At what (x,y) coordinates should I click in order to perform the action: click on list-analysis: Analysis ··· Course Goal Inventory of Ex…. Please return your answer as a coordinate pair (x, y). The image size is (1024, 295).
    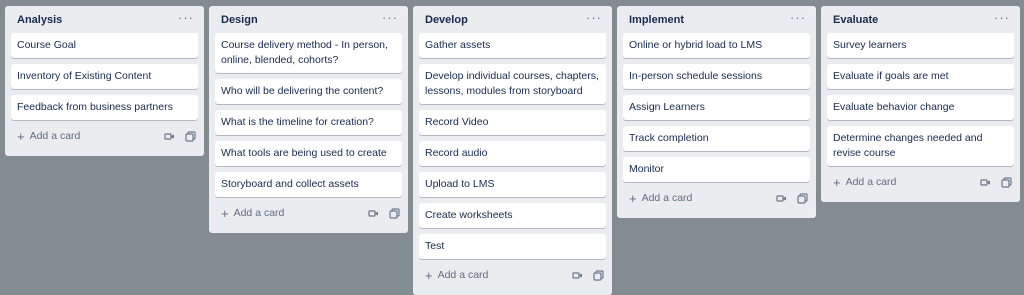
    Looking at the image, I should click on (104, 81).